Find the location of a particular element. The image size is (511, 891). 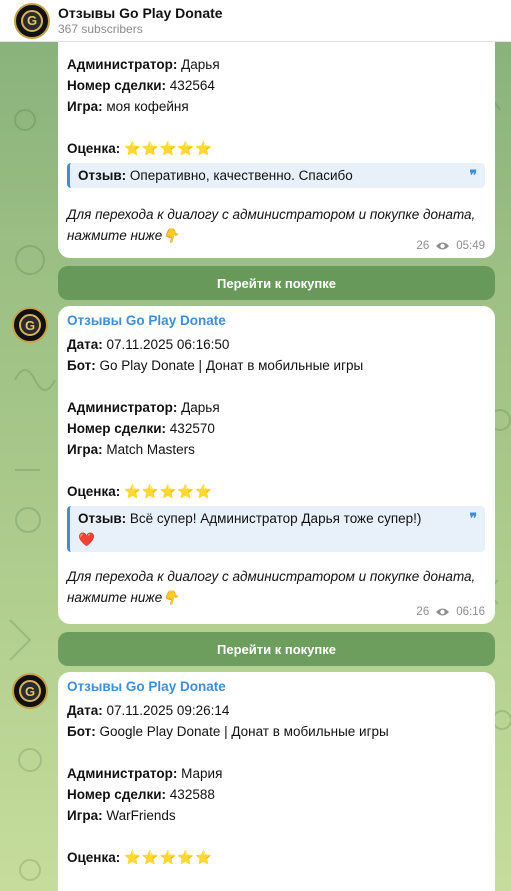

heart-emoji: ❤️ is located at coordinates (86, 539).